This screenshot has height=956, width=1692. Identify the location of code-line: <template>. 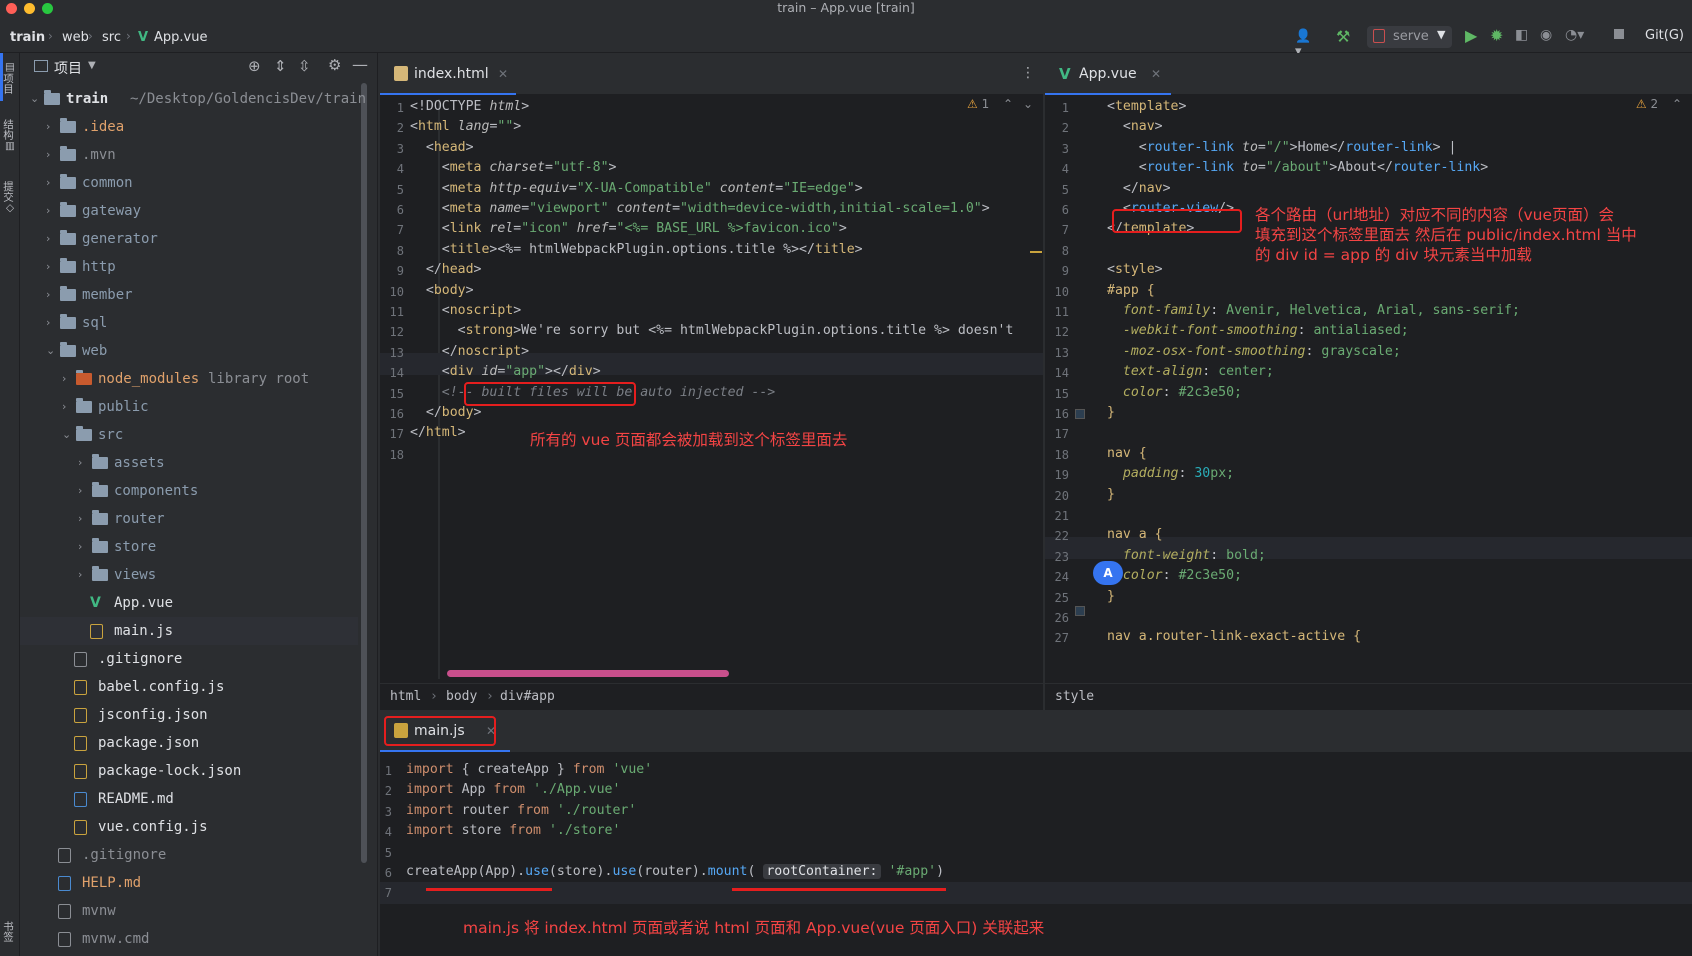
(1146, 106).